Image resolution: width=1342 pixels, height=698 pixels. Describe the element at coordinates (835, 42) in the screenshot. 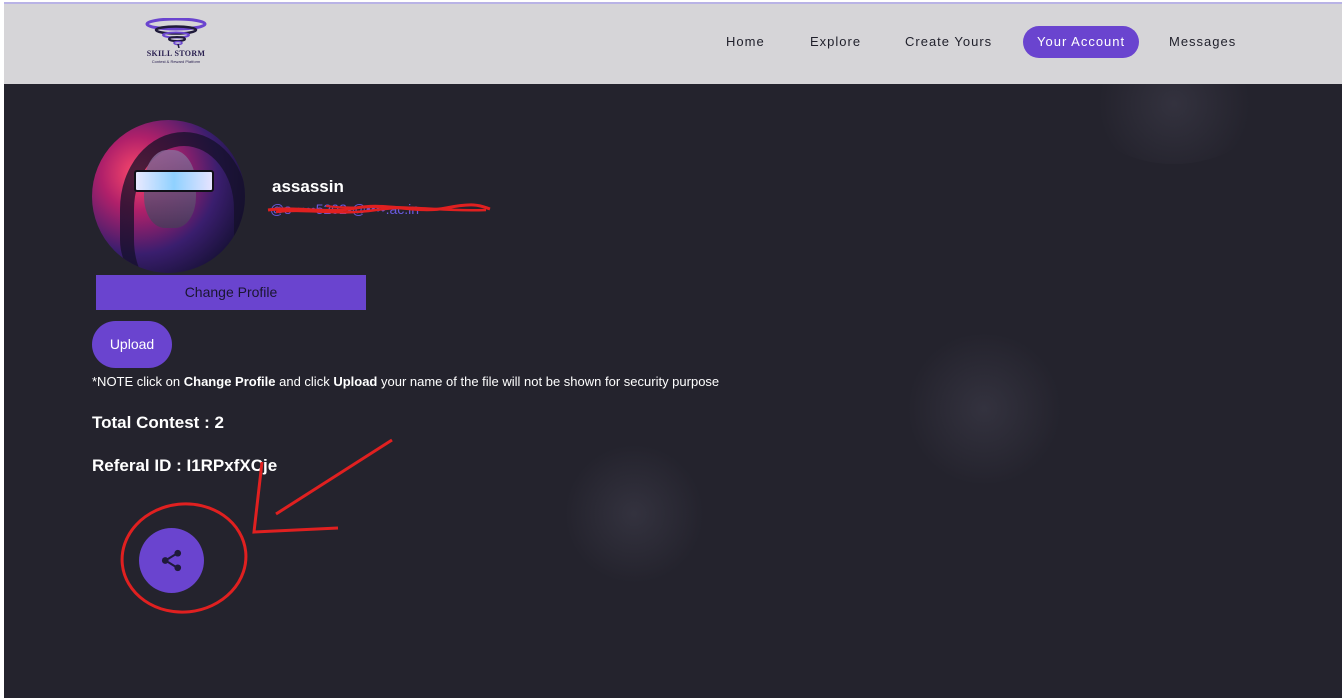

I see `nav-explore: Explore` at that location.